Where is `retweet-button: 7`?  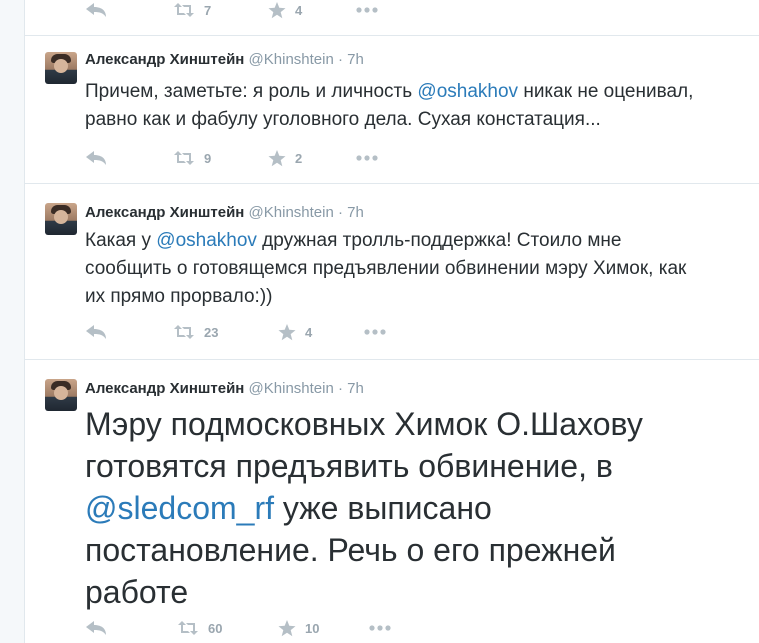
retweet-button: 7 is located at coordinates (192, 10).